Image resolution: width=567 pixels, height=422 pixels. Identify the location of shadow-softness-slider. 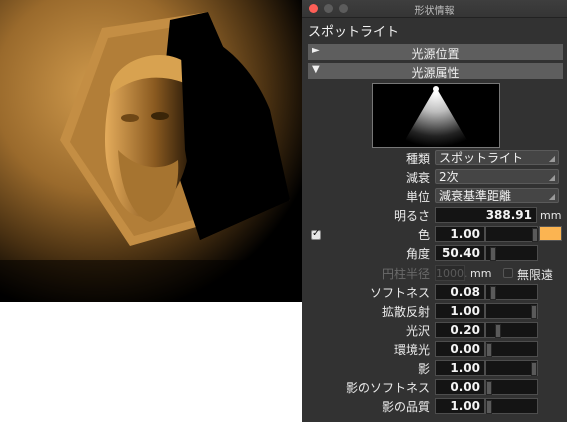
(511, 387).